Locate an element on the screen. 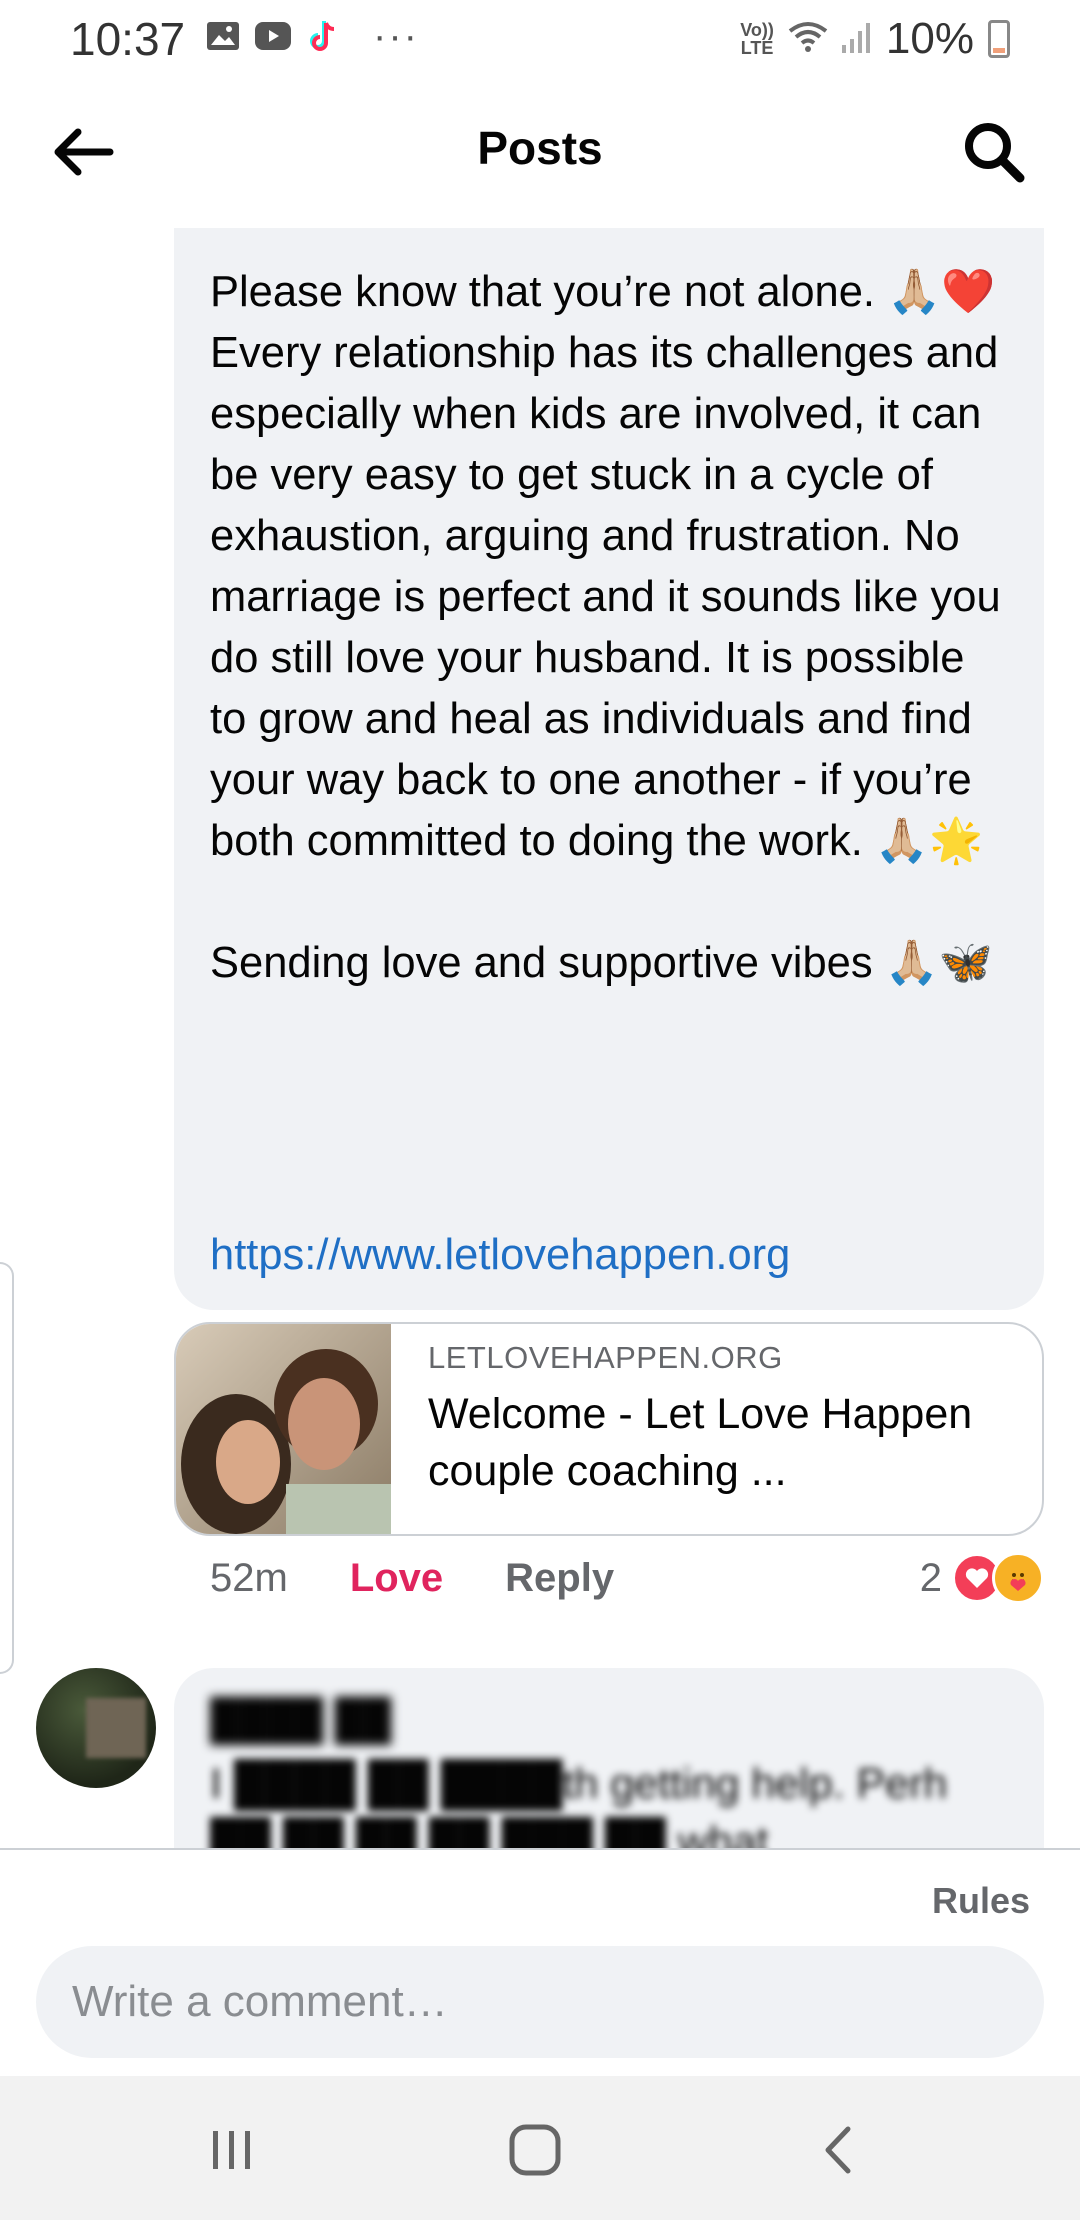  nav-back-button is located at coordinates (838, 2150).